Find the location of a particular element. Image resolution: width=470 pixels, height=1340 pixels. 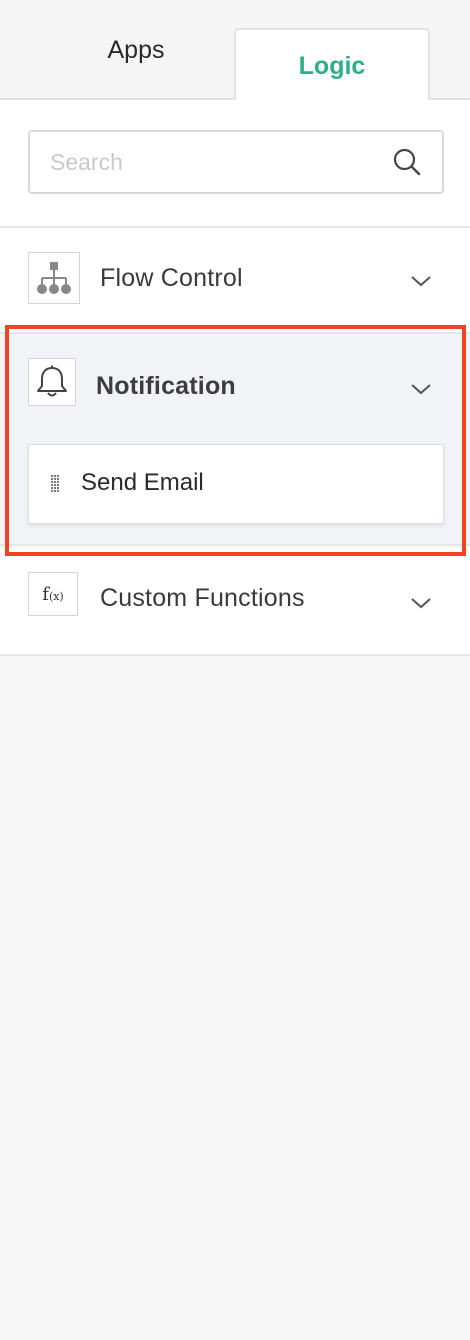

function-icon: f(x) is located at coordinates (53, 594).